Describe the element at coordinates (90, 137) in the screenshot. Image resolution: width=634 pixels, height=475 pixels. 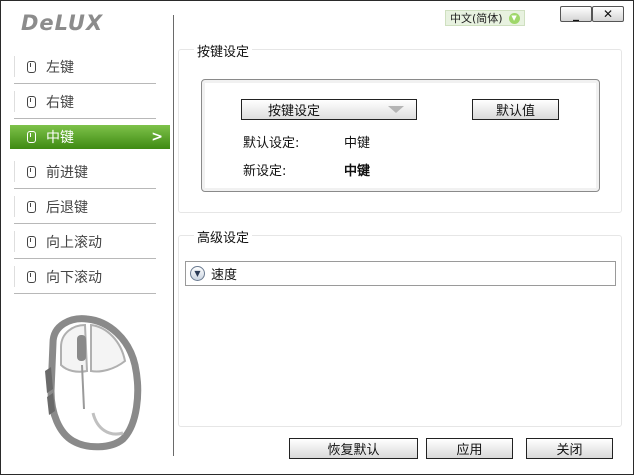
I see `sidebar-item-middle-button: 中键 >` at that location.